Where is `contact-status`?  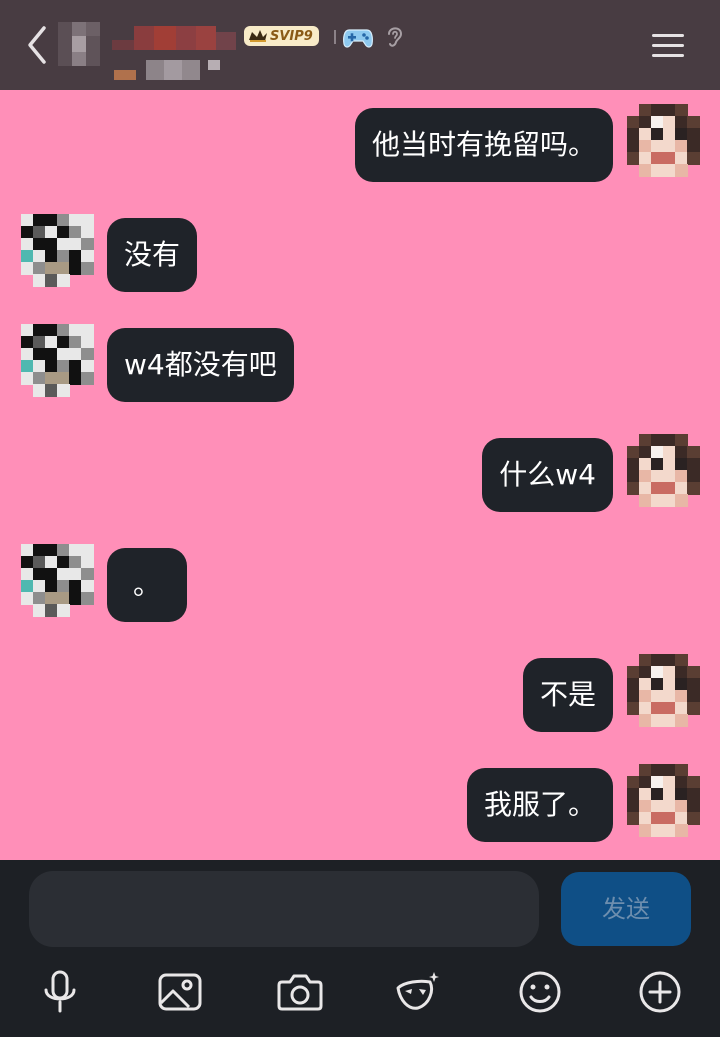 contact-status is located at coordinates (168, 70).